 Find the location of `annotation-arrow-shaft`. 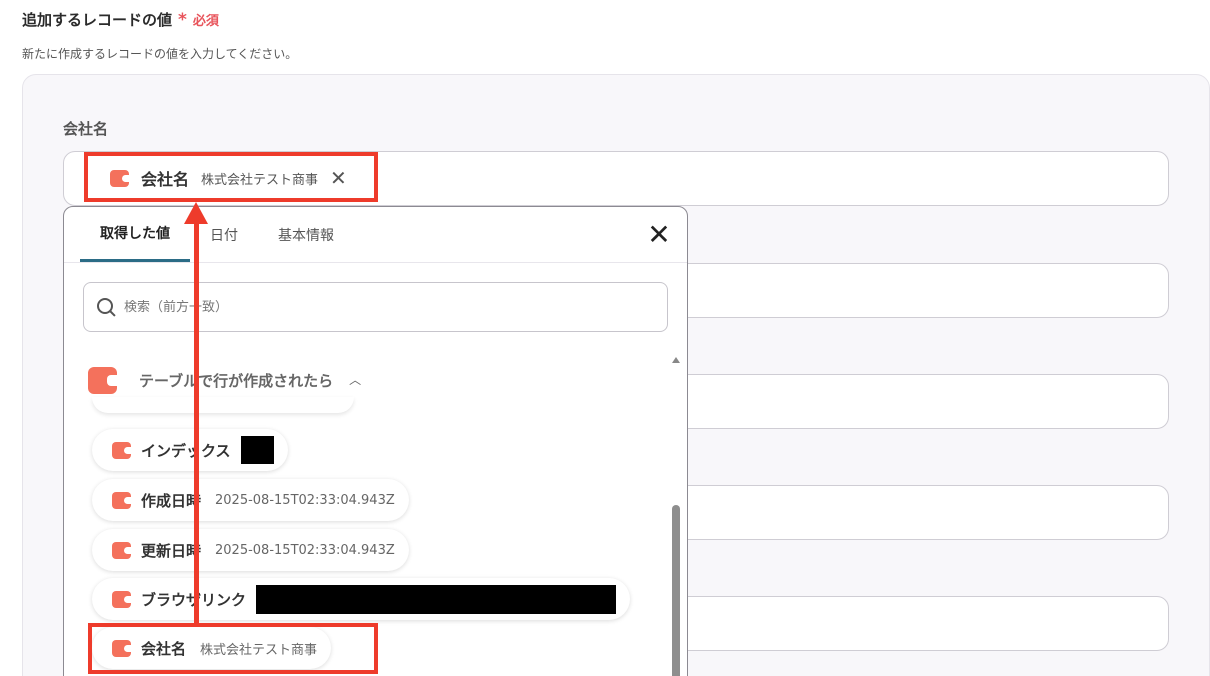

annotation-arrow-shaft is located at coordinates (196, 423).